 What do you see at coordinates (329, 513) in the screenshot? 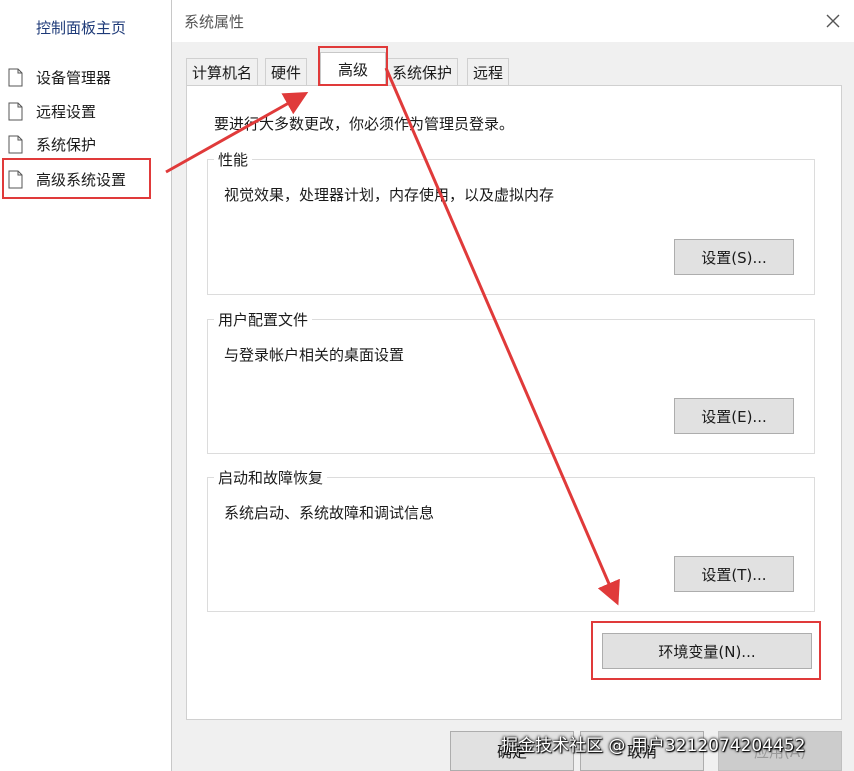
I see `startup-recovery-description: 系统启动、系统故障和调试信息` at bounding box center [329, 513].